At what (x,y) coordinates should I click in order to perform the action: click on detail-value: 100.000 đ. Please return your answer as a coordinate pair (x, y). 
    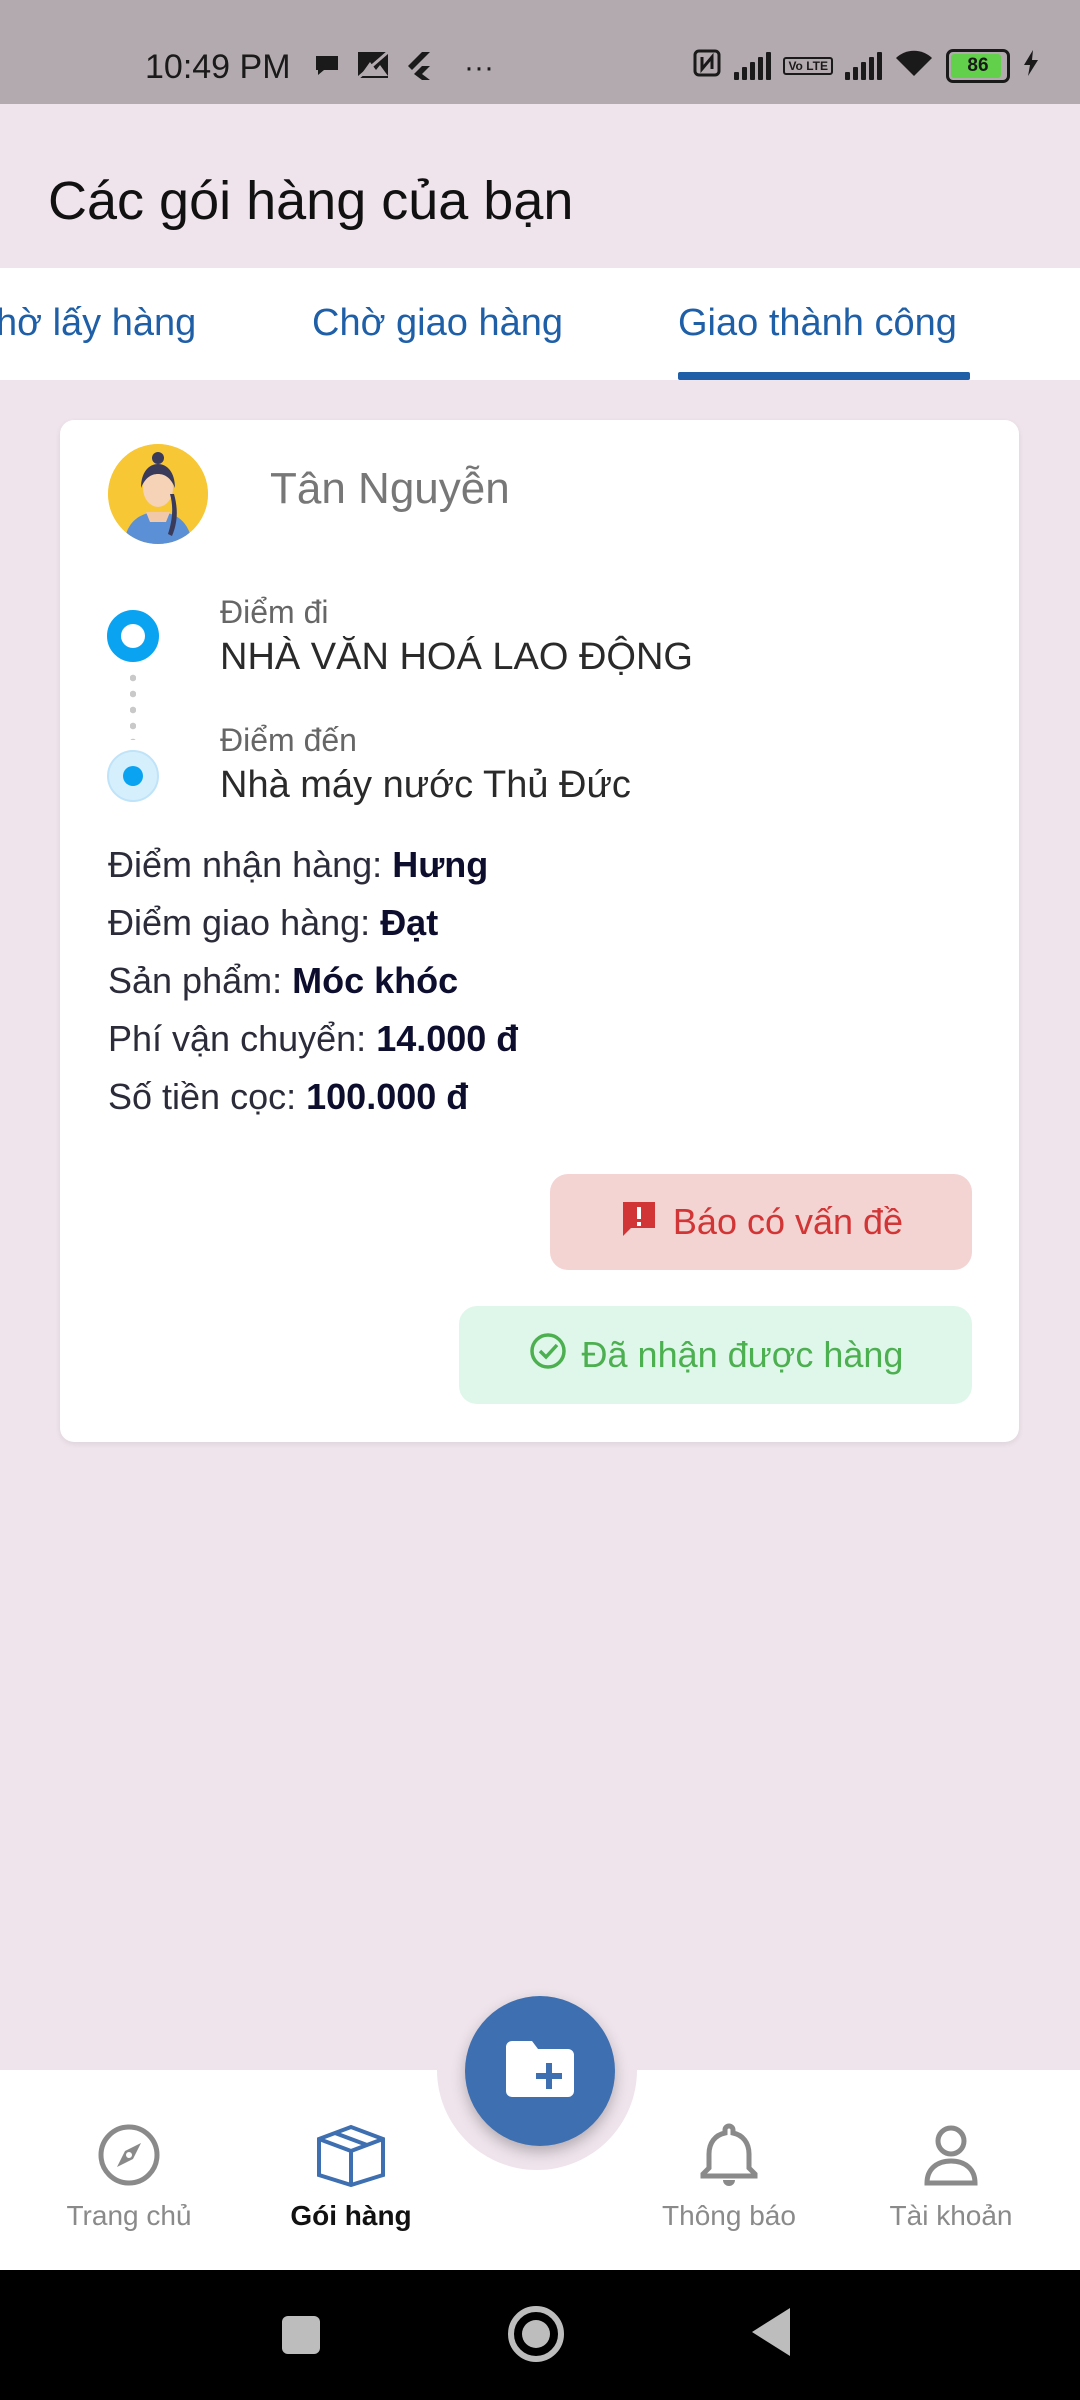
    Looking at the image, I should click on (387, 1096).